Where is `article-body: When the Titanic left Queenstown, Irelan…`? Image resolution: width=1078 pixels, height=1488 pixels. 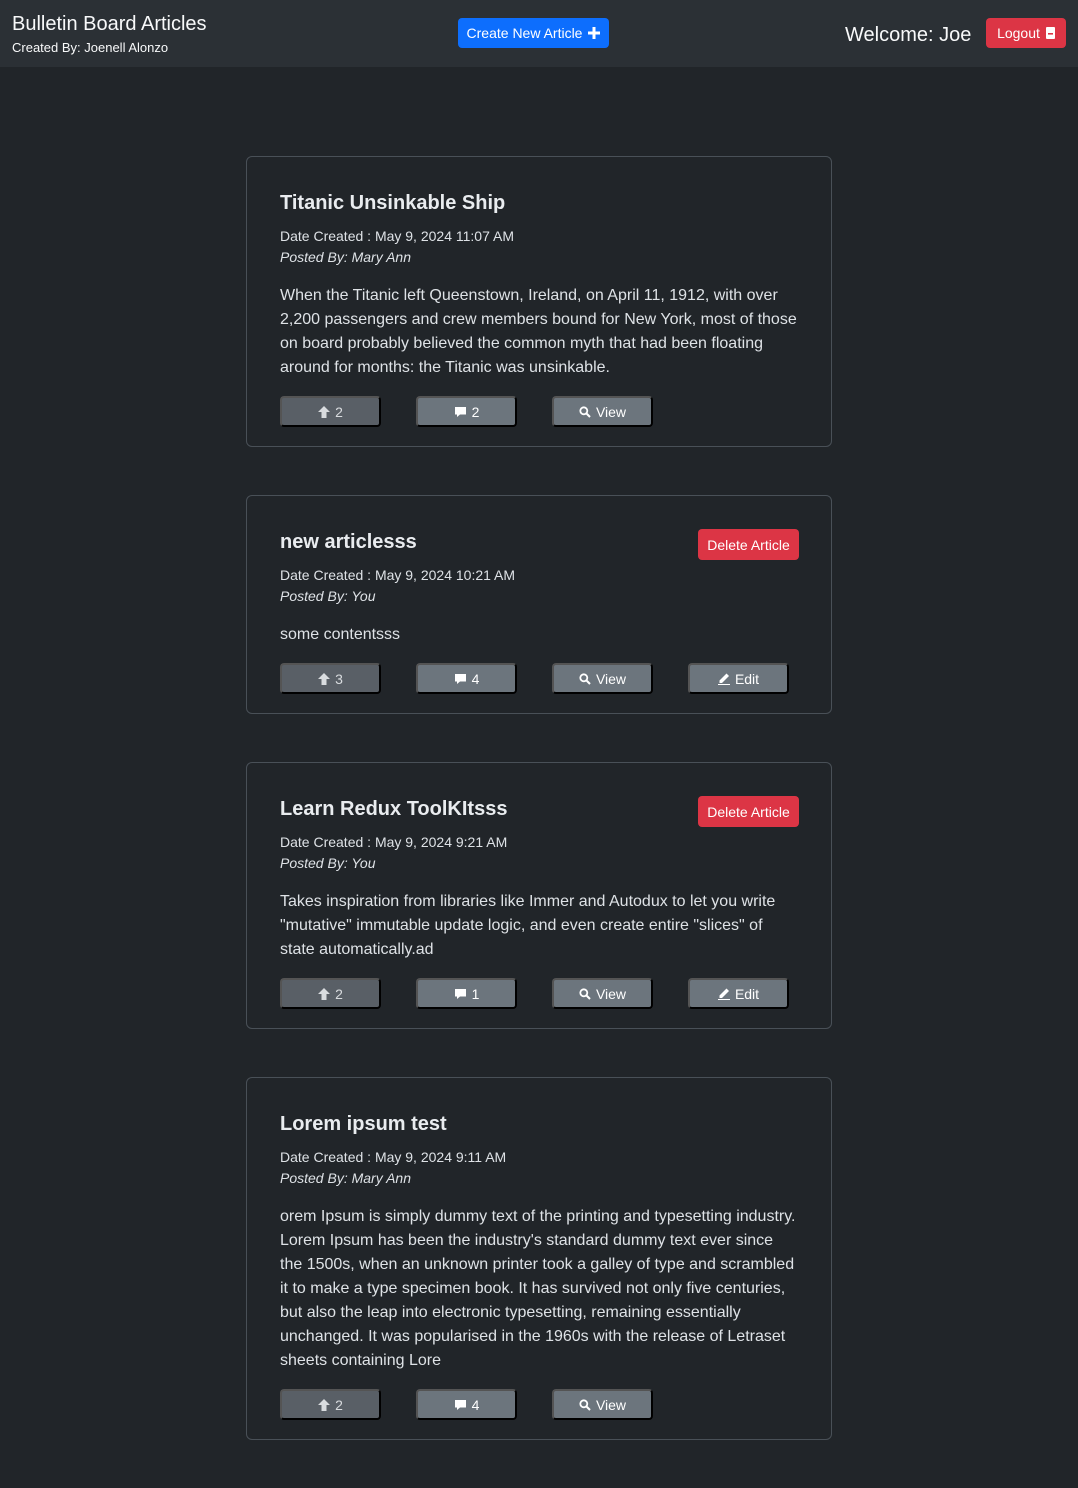 article-body: When the Titanic left Queenstown, Irelan… is located at coordinates (538, 331).